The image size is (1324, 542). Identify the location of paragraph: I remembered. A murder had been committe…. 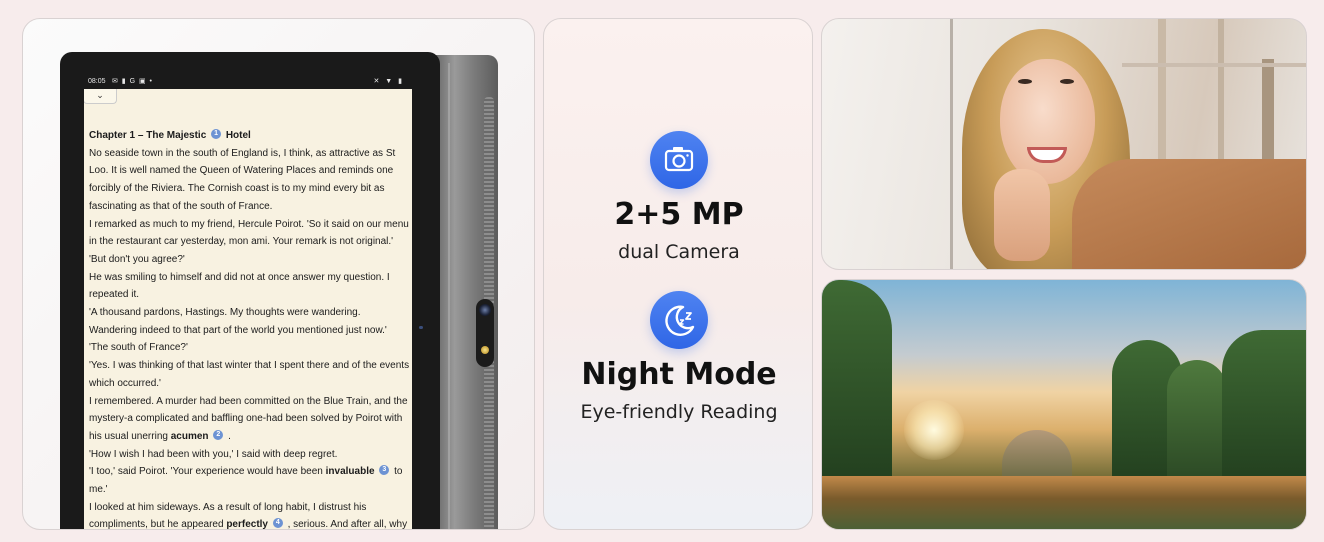
(250, 419).